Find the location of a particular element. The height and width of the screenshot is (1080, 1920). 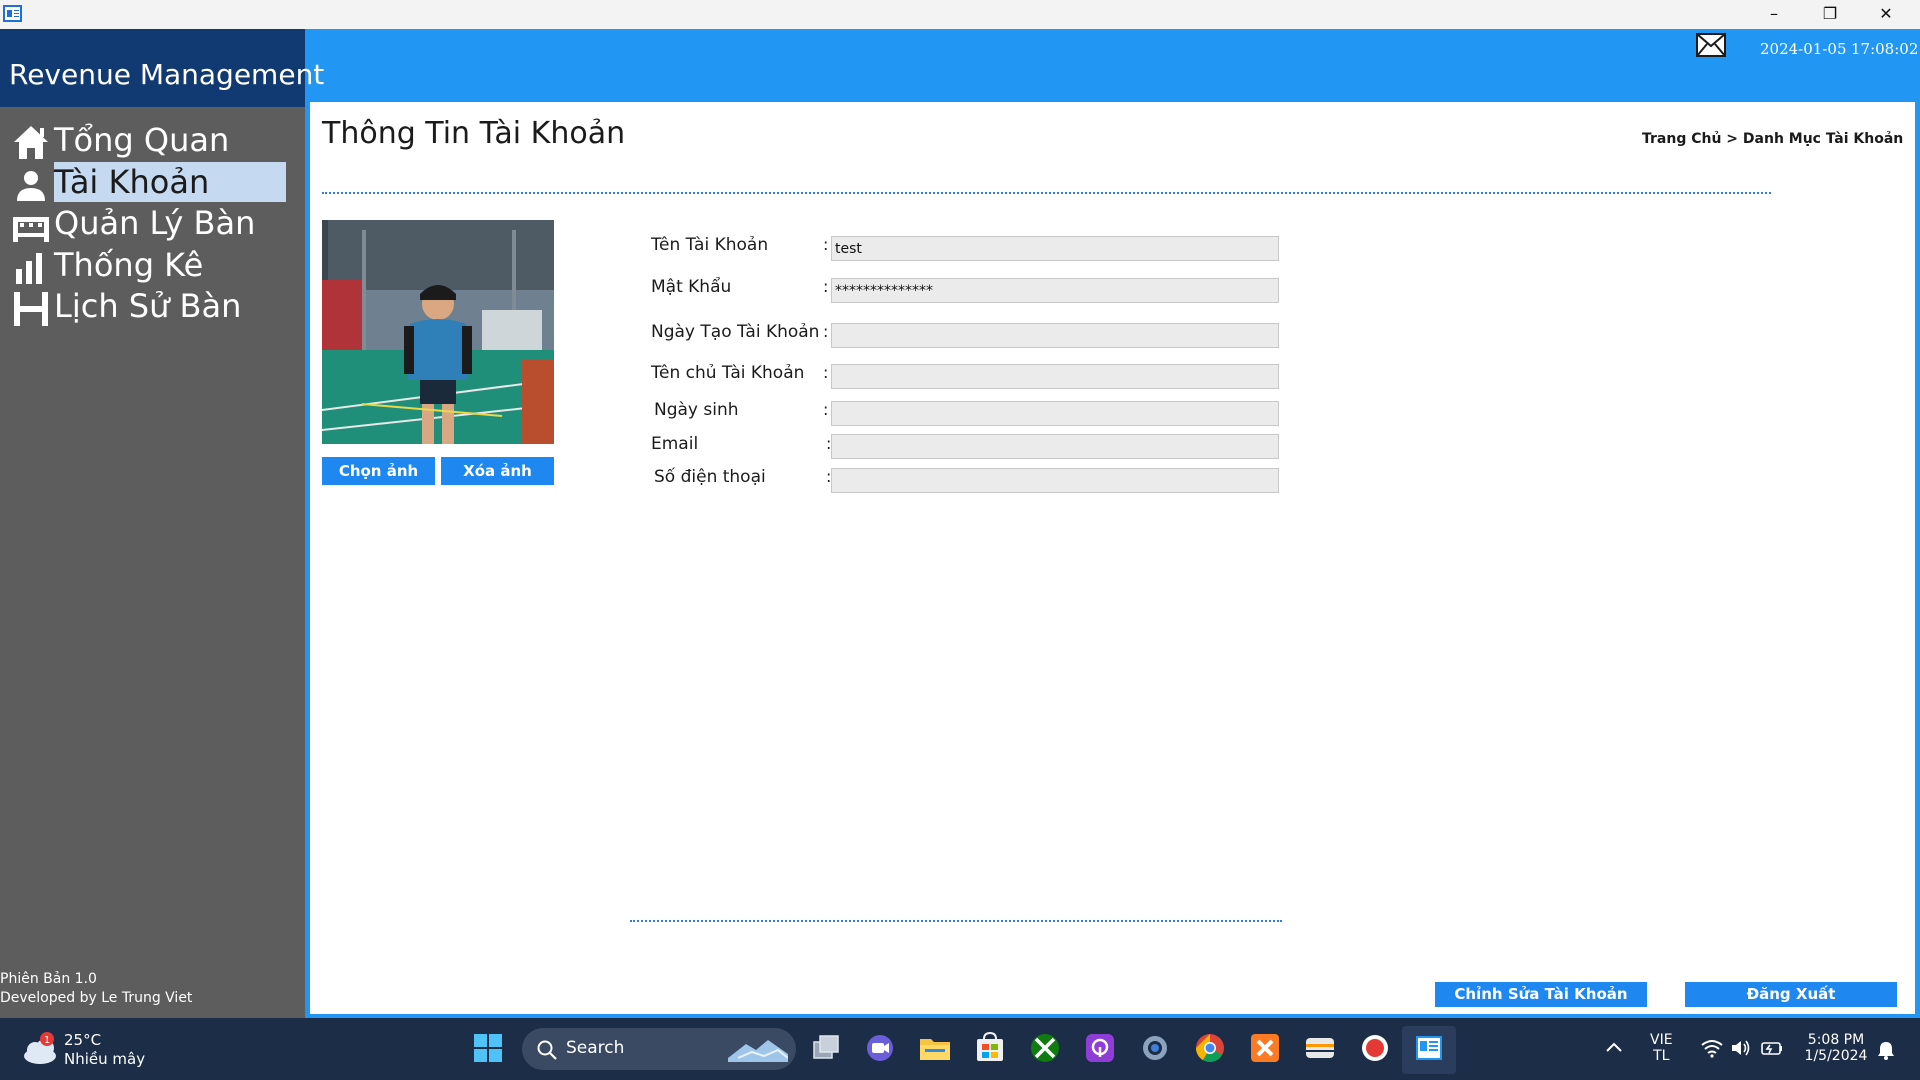

active-app-highlight is located at coordinates (1429, 1050).